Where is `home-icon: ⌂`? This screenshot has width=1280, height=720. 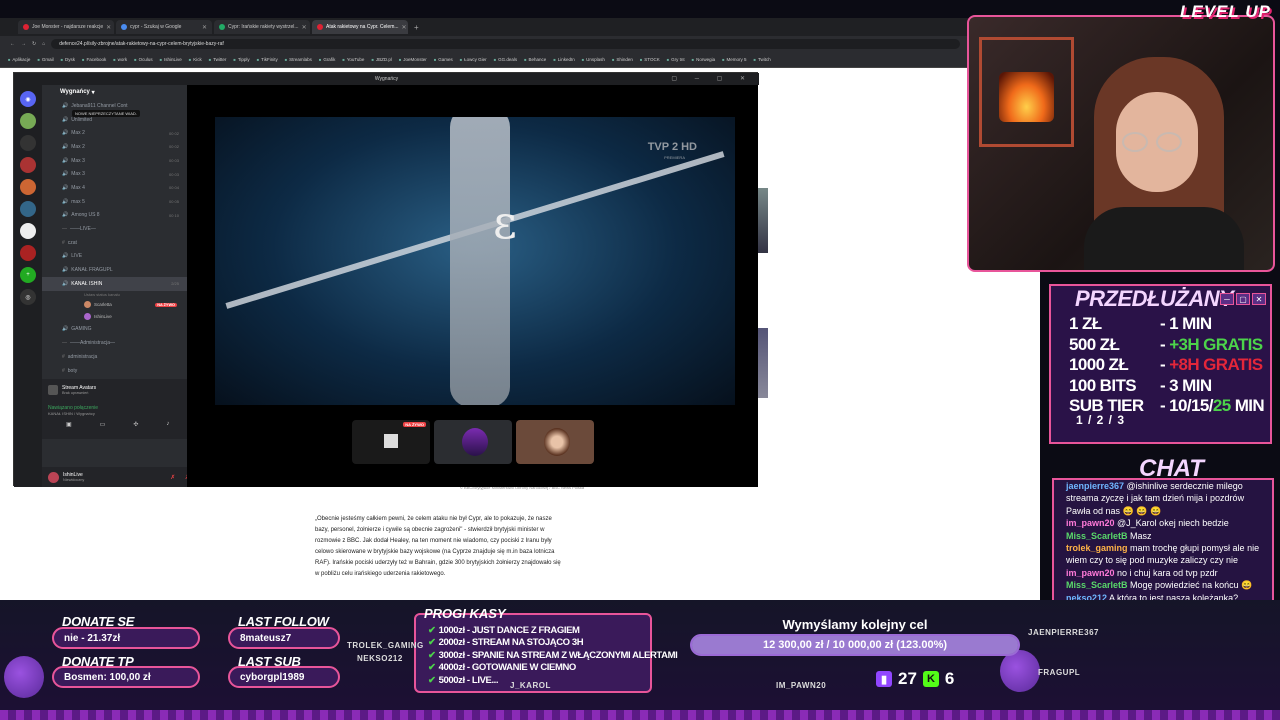
home-icon: ⌂ is located at coordinates (43, 44).